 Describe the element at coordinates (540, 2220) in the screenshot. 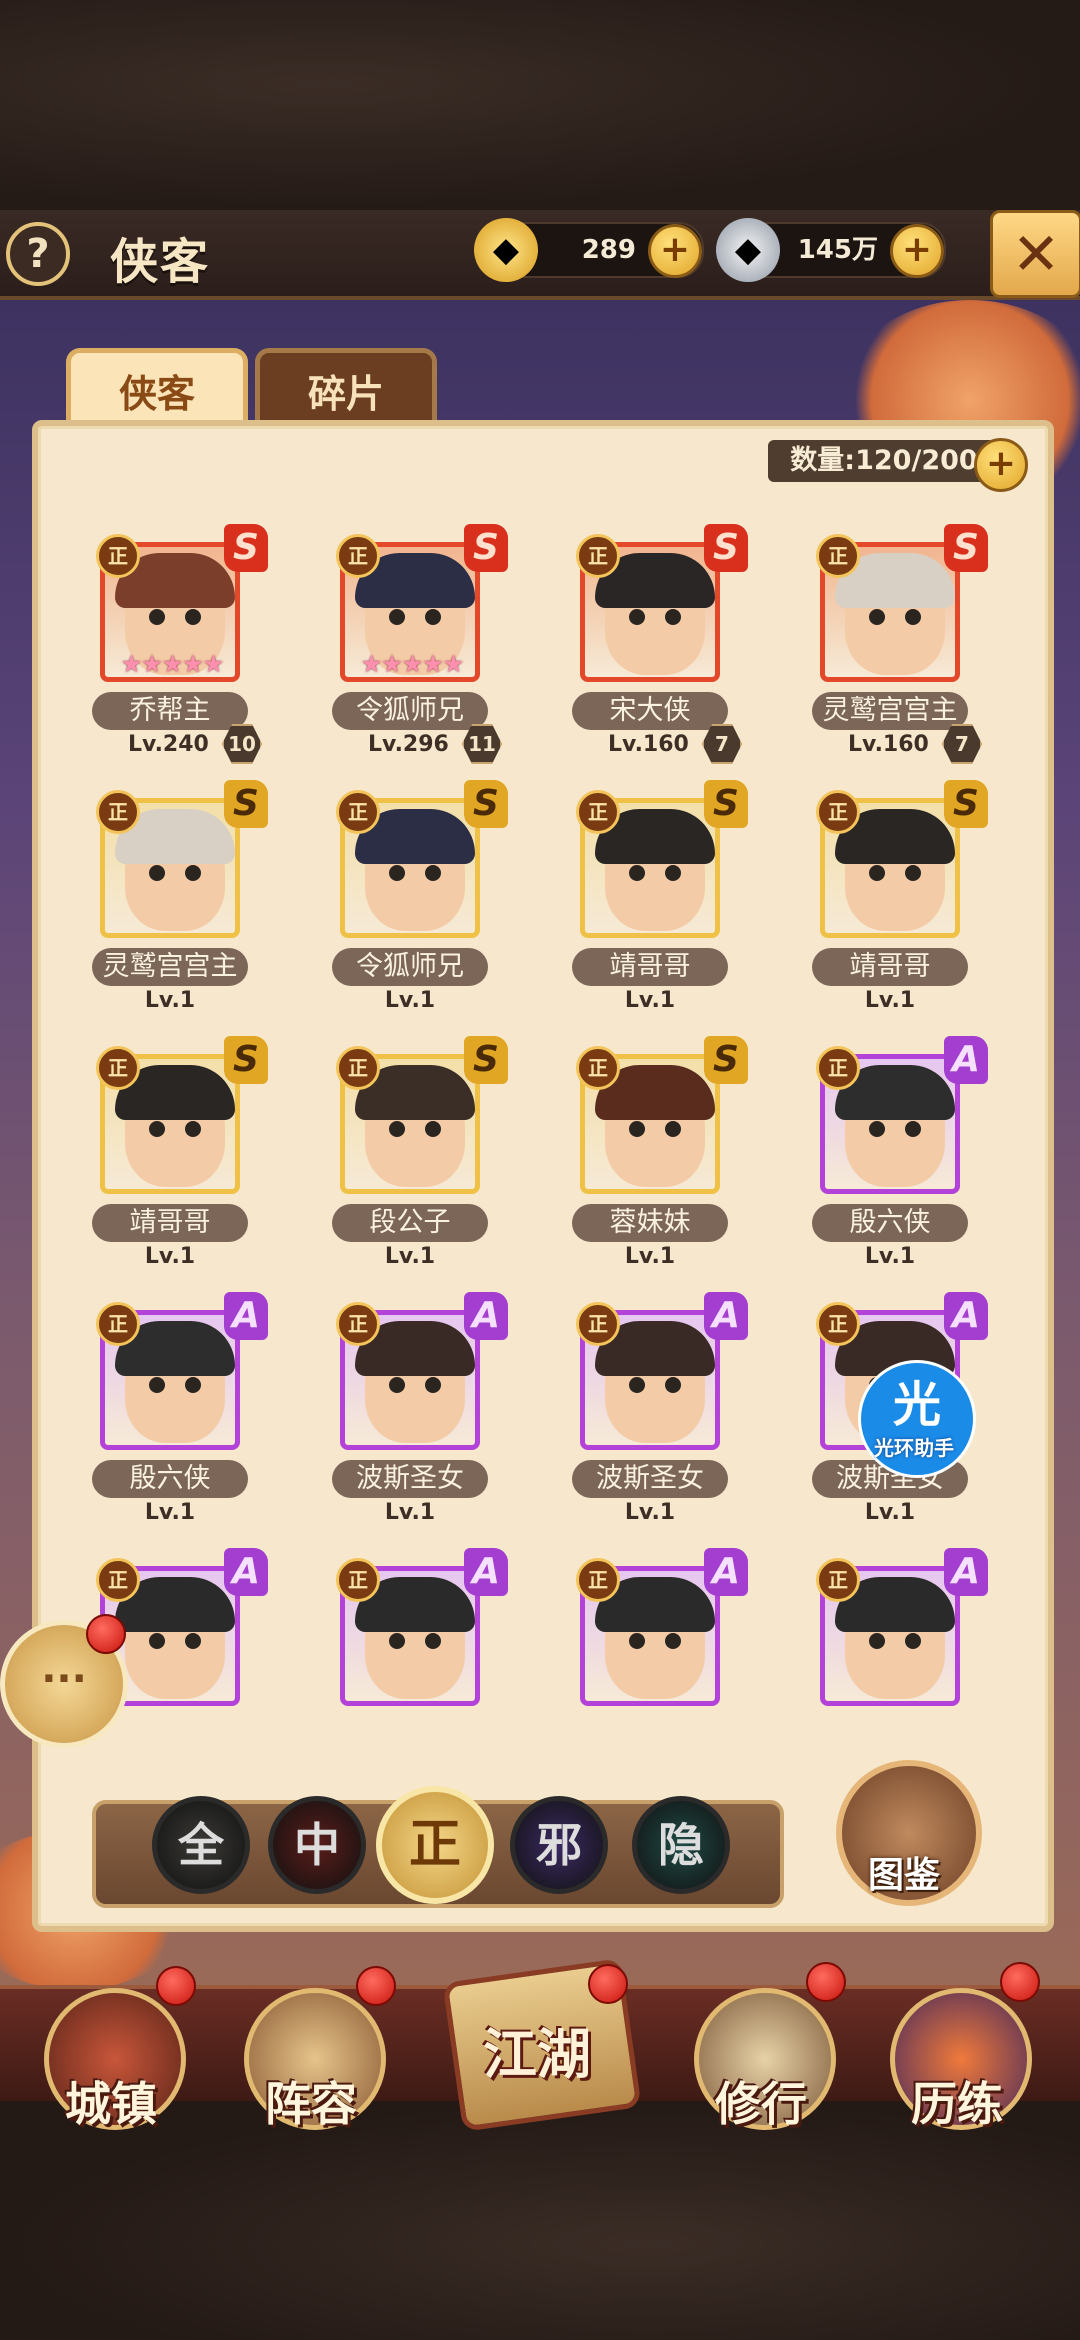

I see `bottom-backdrop` at that location.